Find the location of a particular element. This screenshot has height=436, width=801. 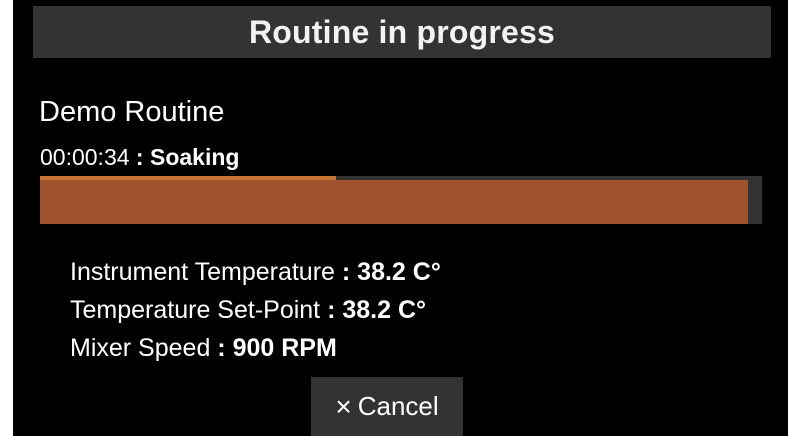

overall-progress-bar is located at coordinates (401, 200).